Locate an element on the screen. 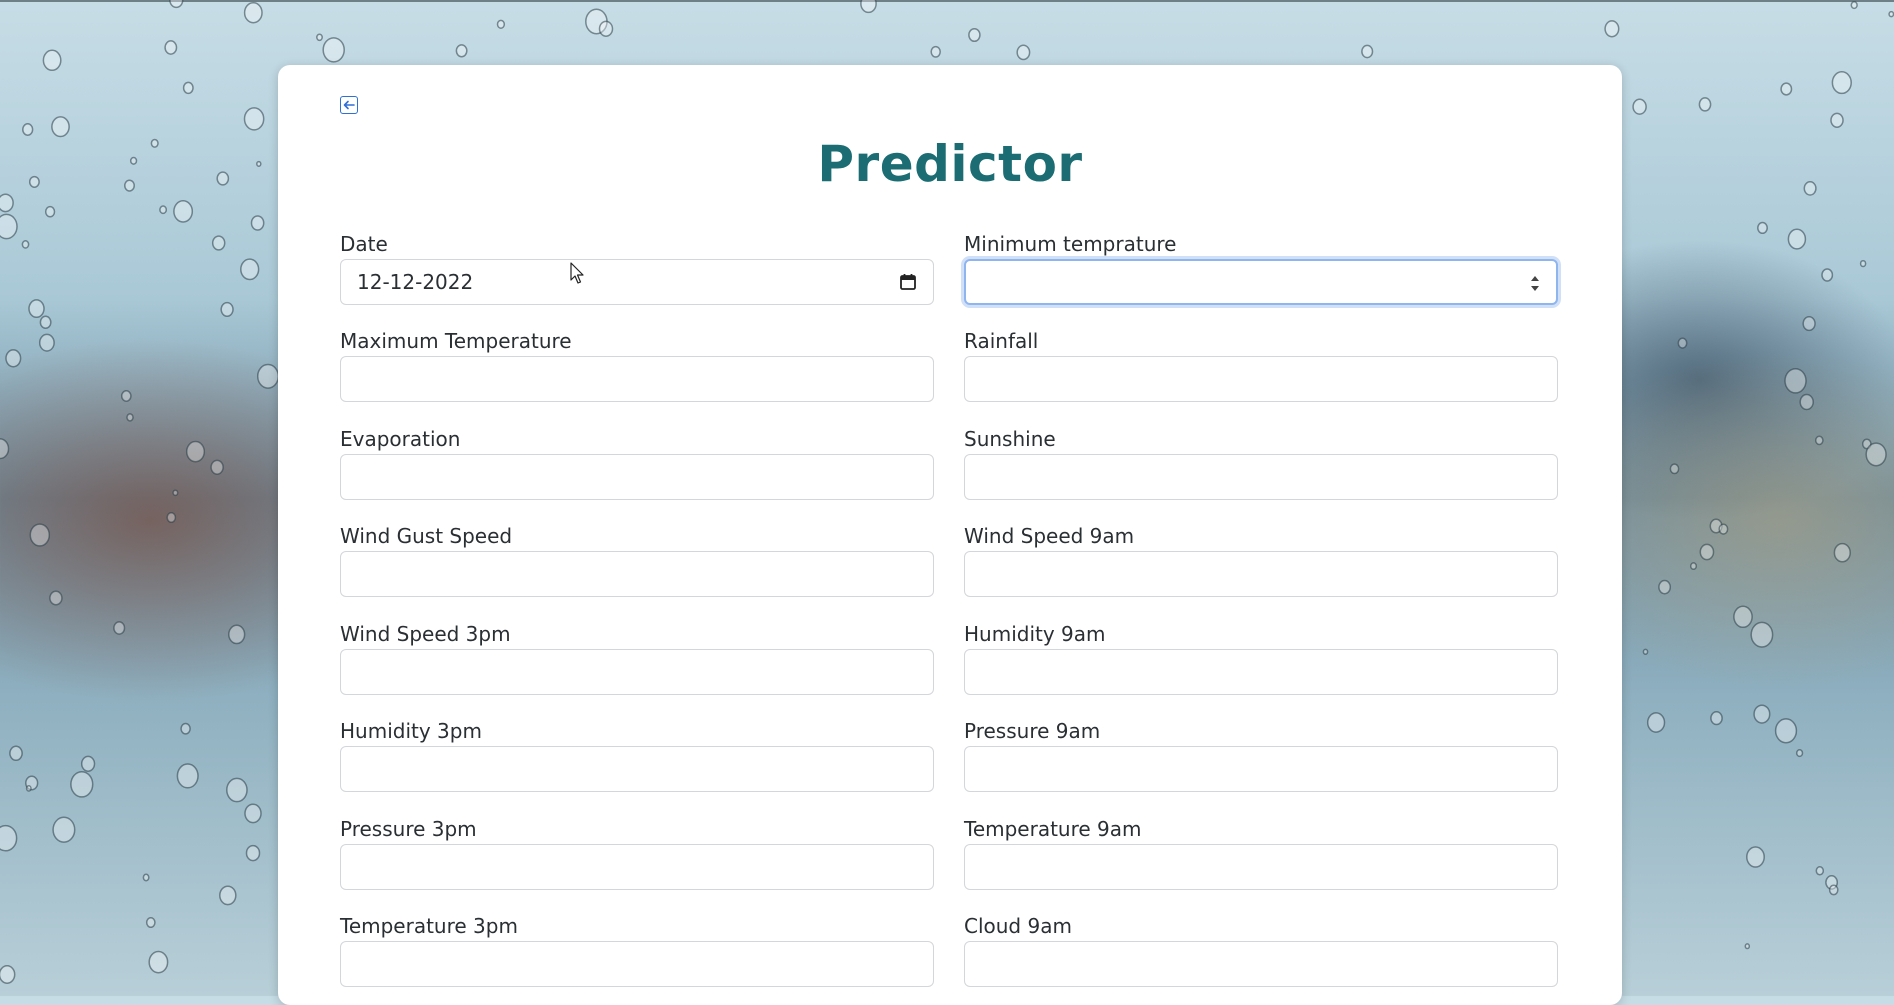  field-label: Pressure 3pm is located at coordinates (408, 829).